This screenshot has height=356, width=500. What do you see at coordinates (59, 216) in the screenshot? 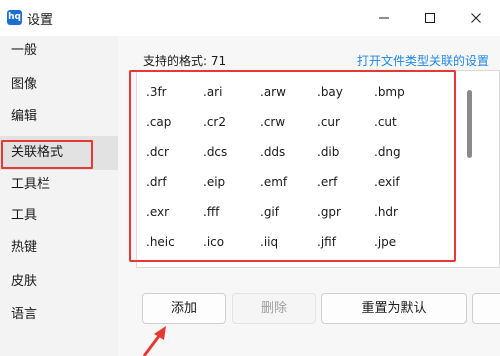
I see `sidebar-item-tools: 工具` at bounding box center [59, 216].